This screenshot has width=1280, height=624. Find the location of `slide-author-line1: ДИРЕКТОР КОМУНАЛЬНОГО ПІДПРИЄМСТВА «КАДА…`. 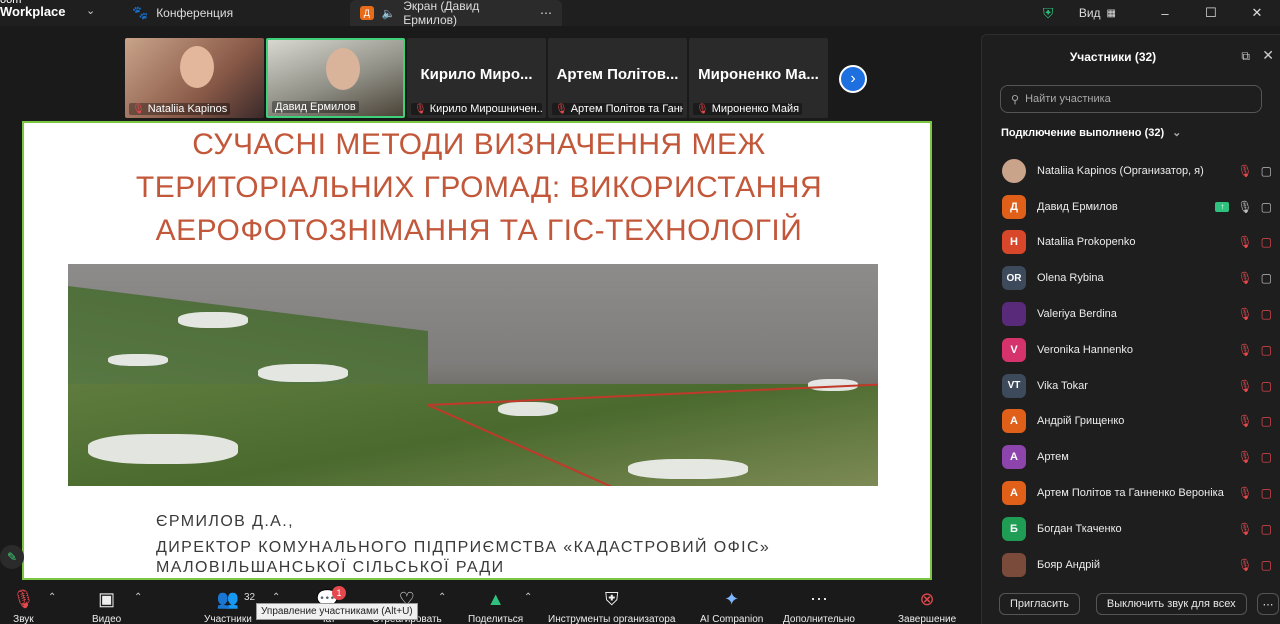

slide-author-line1: ДИРЕКТОР КОМУНАЛЬНОГО ПІДПРИЄМСТВА «КАДА… is located at coordinates (463, 547).